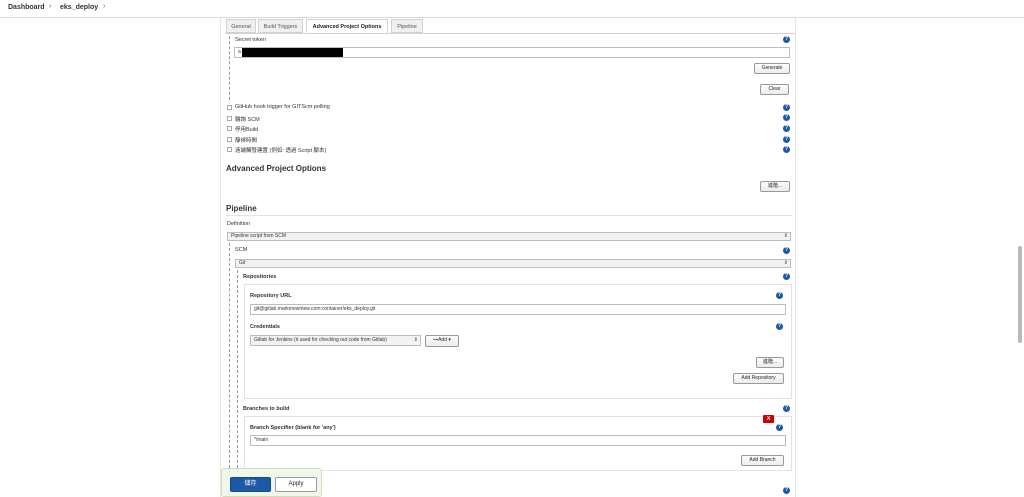 The height and width of the screenshot is (497, 1024). Describe the element at coordinates (229, 149) in the screenshot. I see `checkbox-remote-trigger` at that location.